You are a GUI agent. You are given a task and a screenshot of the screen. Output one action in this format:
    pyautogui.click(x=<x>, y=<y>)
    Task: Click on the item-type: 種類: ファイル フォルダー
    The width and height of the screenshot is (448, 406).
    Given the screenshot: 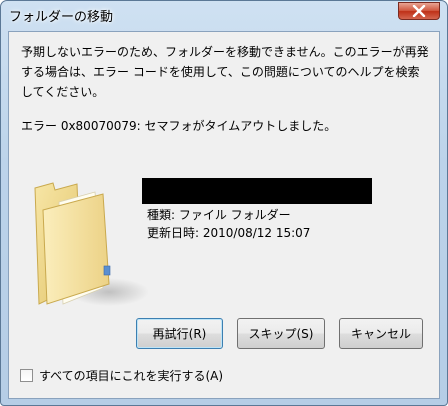 What is the action you would take?
    pyautogui.click(x=219, y=215)
    